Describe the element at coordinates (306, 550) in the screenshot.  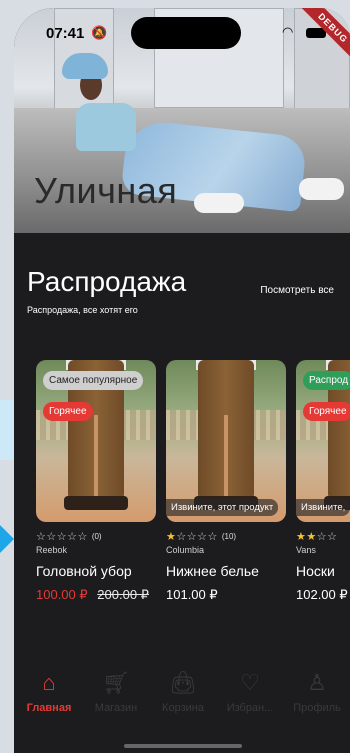
I see `product-brand: Vans` at that location.